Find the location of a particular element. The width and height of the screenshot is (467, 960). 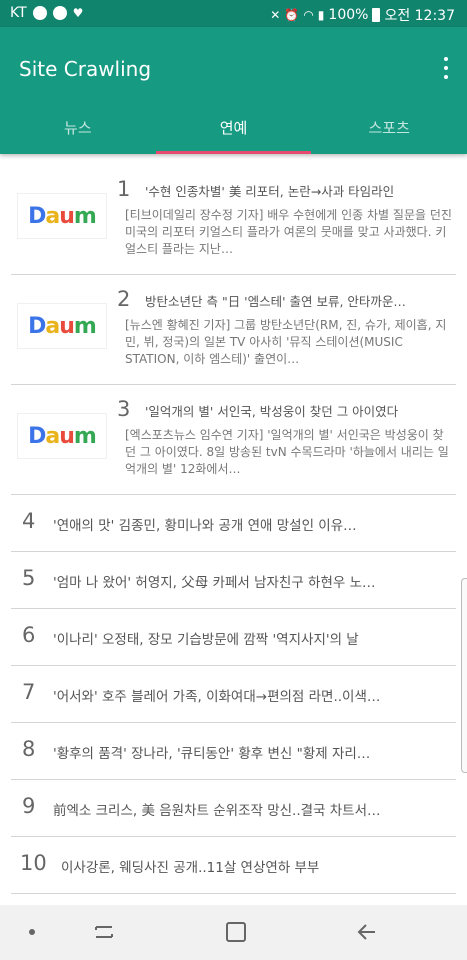

nav-dot-icon is located at coordinates (32, 932).